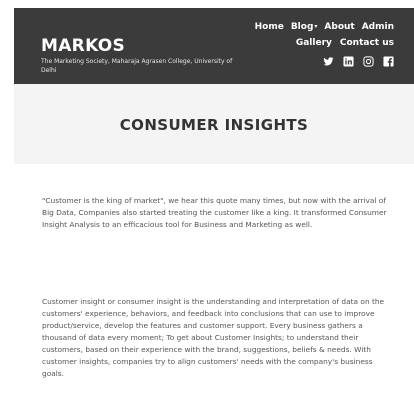 Image resolution: width=414 pixels, height=393 pixels. What do you see at coordinates (269, 27) in the screenshot?
I see `nav-home: Home` at bounding box center [269, 27].